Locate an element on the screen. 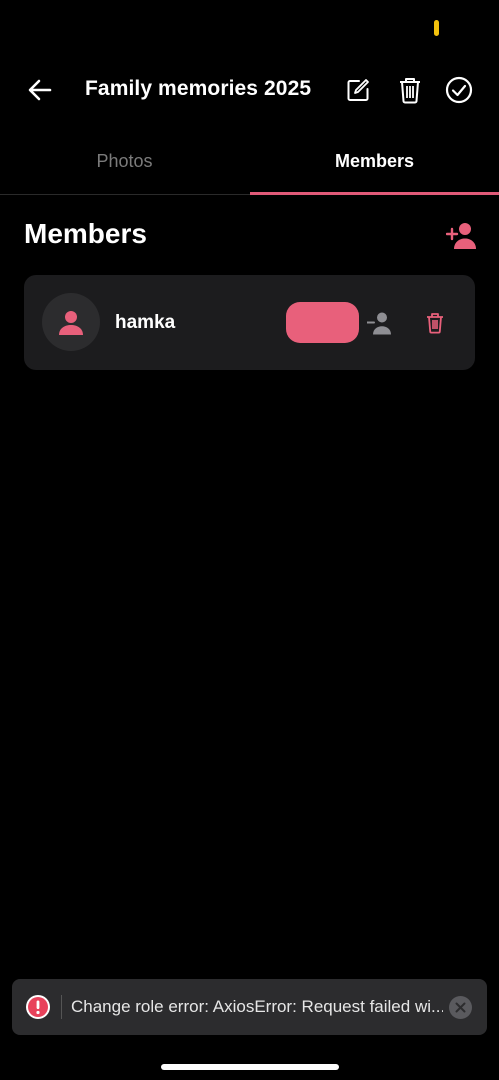  add-member-button is located at coordinates (462, 235).